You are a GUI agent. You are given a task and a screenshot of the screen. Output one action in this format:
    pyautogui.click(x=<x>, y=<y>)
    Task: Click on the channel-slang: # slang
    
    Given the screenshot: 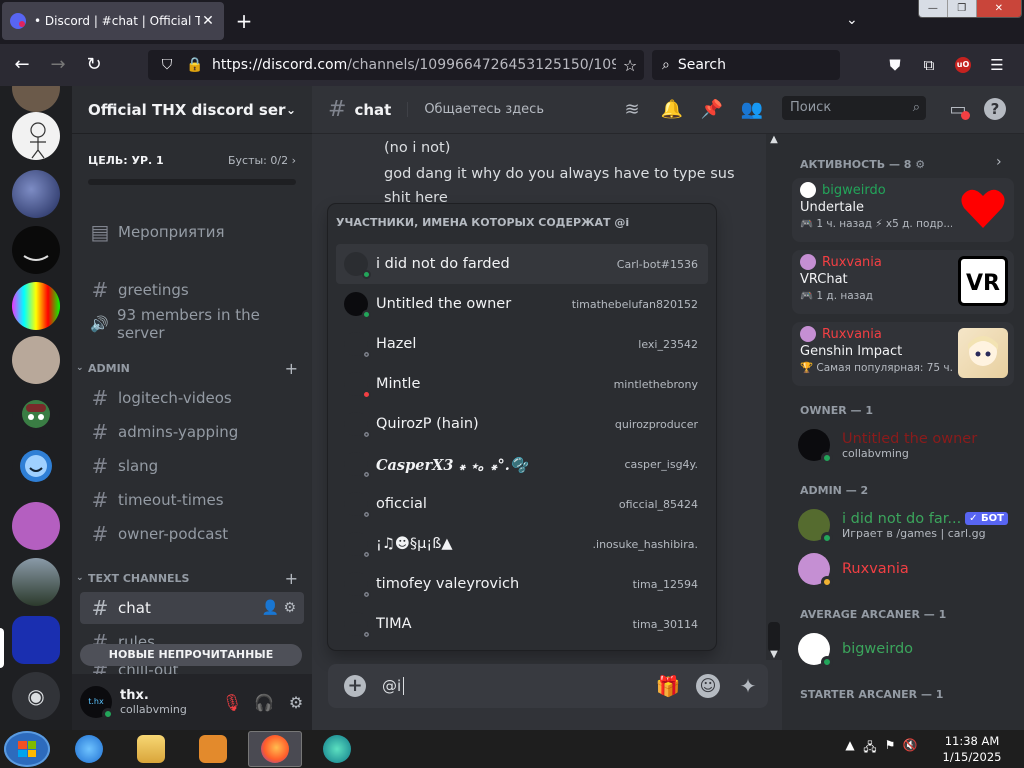 What is the action you would take?
    pyautogui.click(x=192, y=466)
    